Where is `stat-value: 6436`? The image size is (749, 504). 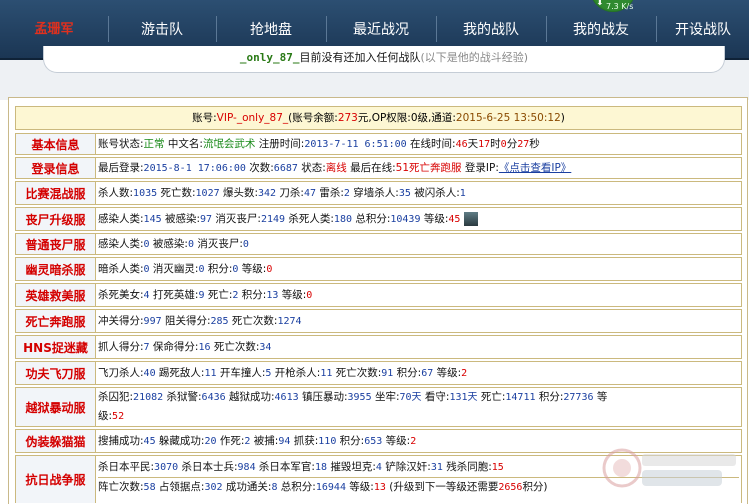
stat-value: 6436 is located at coordinates (213, 397).